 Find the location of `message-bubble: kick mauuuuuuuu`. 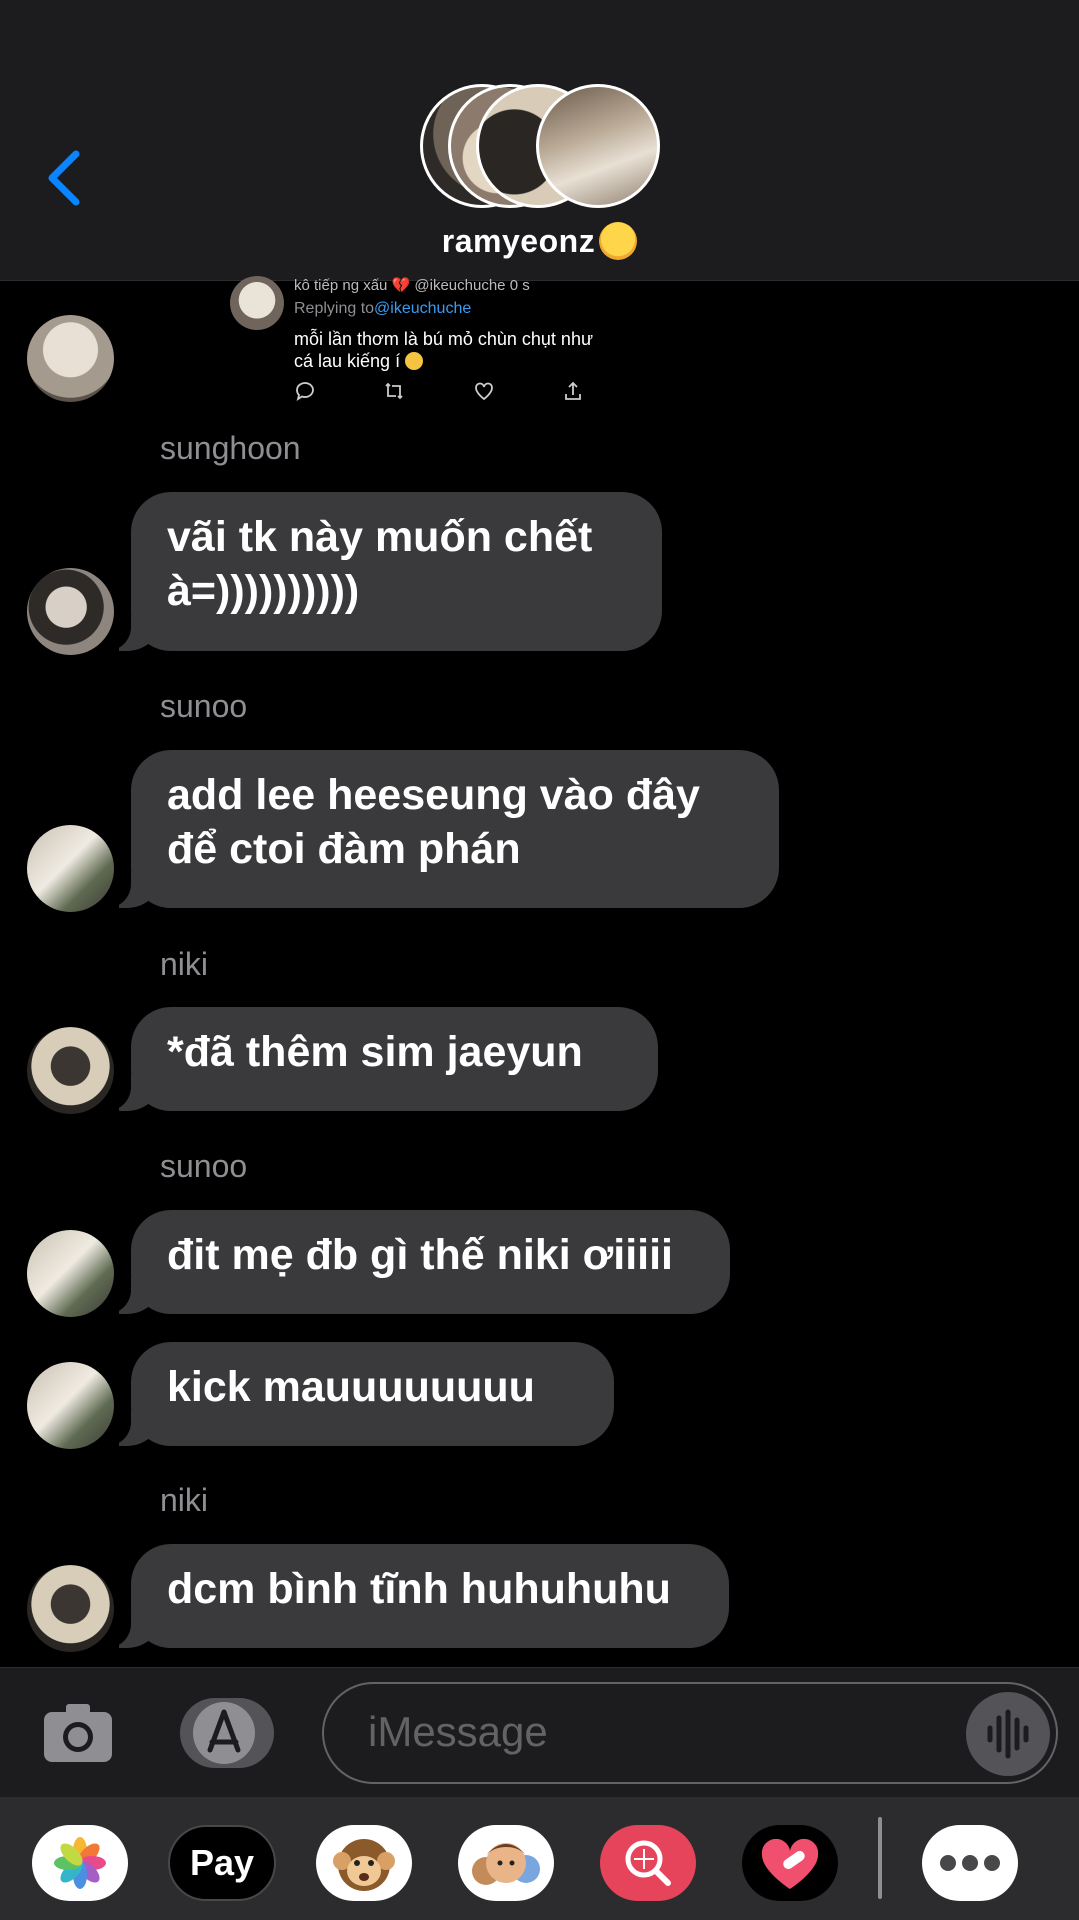

message-bubble: kick mauuuuuuuu is located at coordinates (366, 1394).